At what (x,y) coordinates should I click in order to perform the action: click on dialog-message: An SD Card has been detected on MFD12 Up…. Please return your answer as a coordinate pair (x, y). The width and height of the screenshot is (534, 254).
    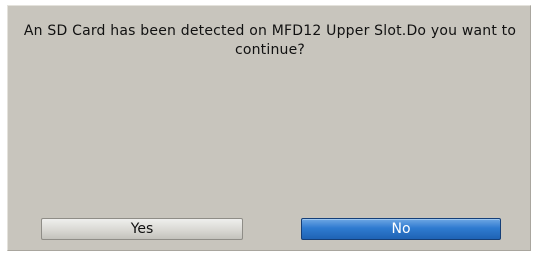
    Looking at the image, I should click on (270, 40).